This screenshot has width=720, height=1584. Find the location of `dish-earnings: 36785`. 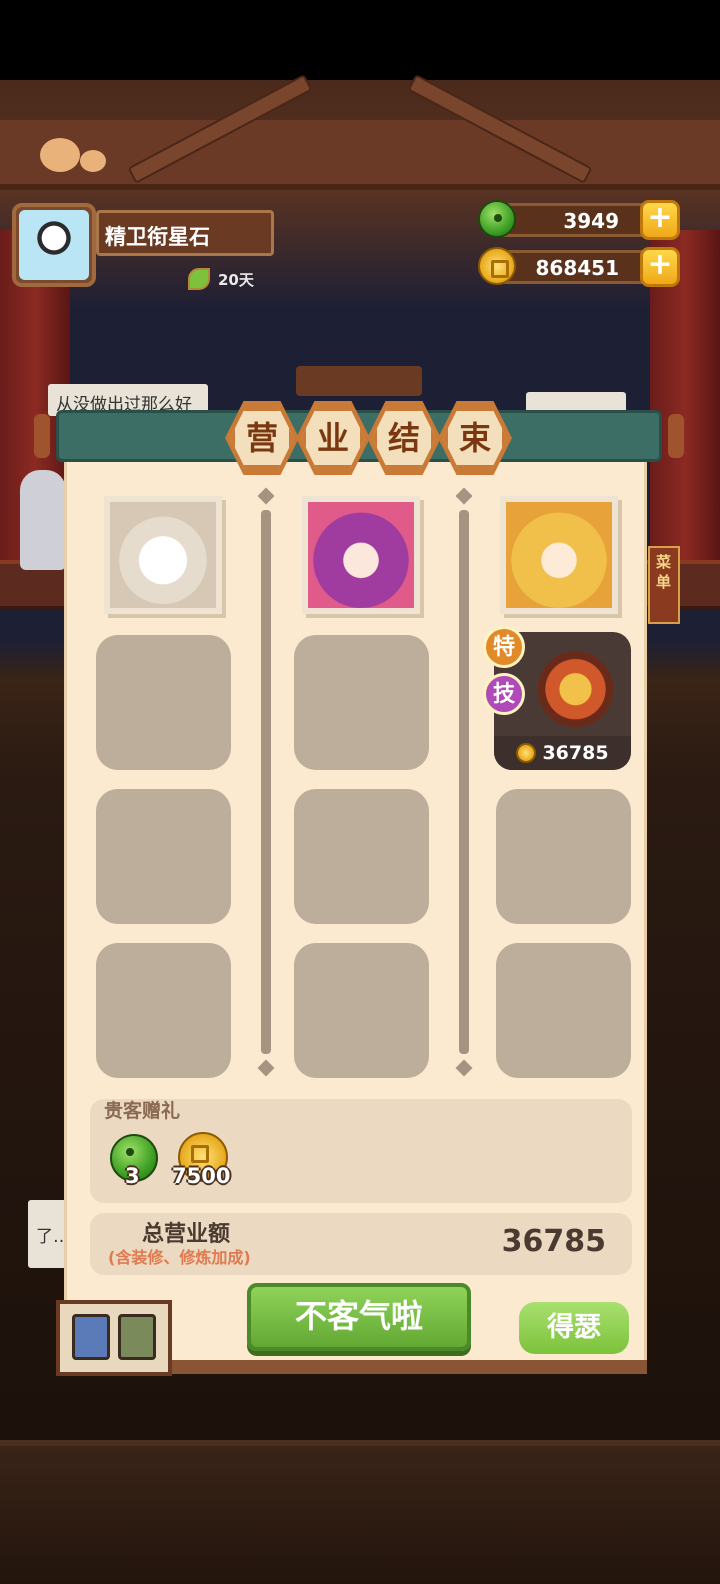

dish-earnings: 36785 is located at coordinates (562, 753).